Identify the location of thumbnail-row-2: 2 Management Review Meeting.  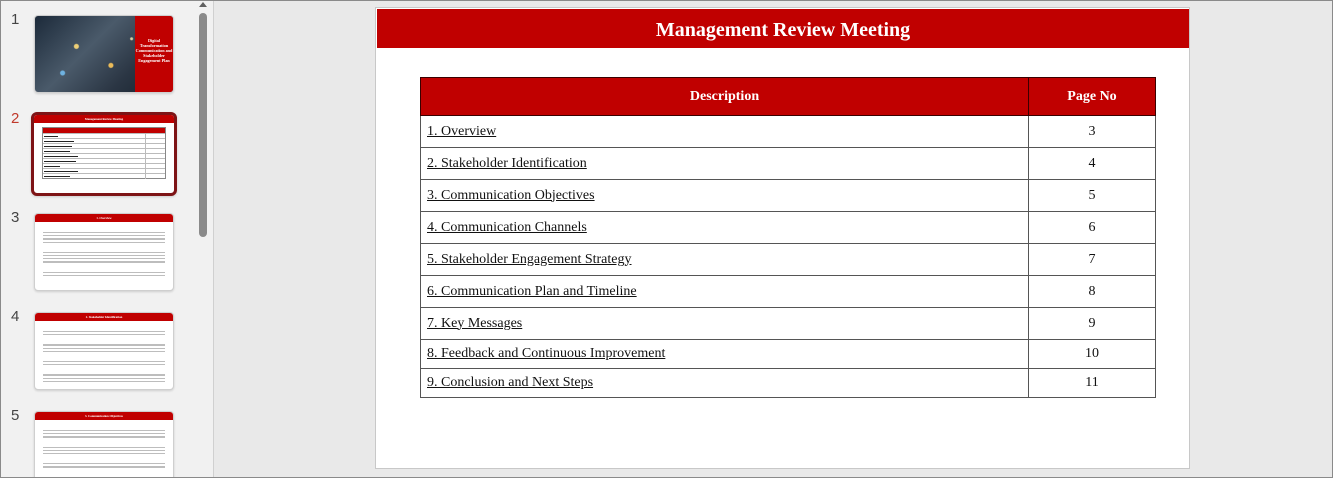
(97, 155).